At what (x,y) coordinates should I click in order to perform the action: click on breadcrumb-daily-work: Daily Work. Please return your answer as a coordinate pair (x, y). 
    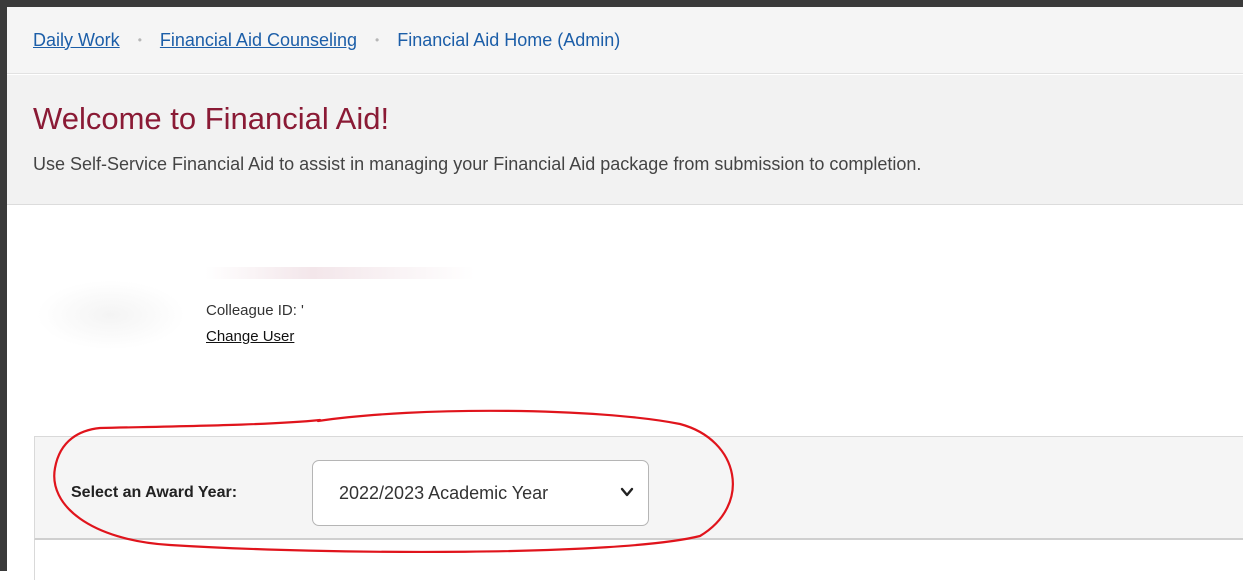
    Looking at the image, I should click on (76, 40).